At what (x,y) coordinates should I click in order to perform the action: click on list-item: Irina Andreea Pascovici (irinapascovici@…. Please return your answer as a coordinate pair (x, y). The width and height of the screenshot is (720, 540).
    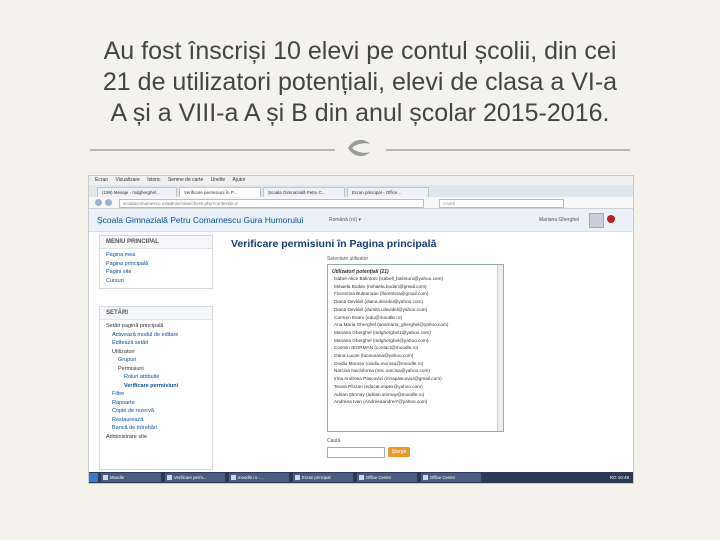
    Looking at the image, I should click on (415, 379).